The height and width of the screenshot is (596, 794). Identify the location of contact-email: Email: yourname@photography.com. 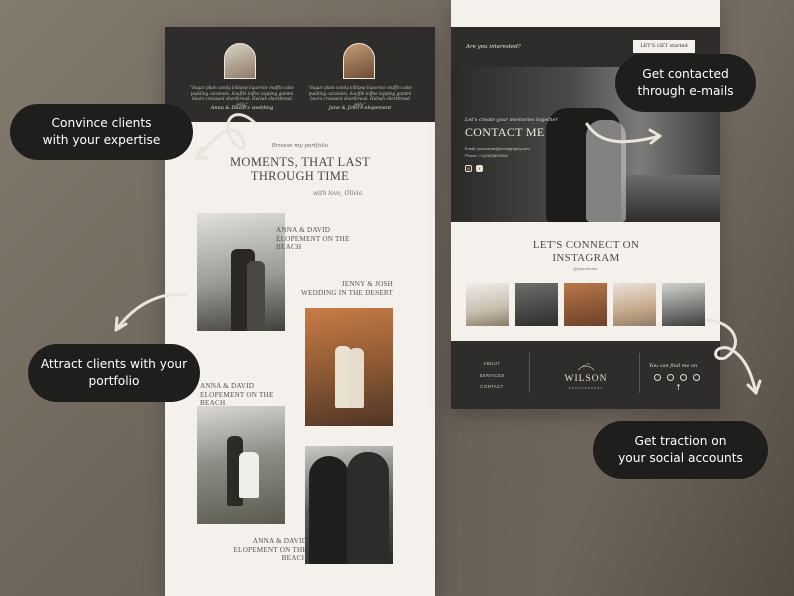
(497, 148).